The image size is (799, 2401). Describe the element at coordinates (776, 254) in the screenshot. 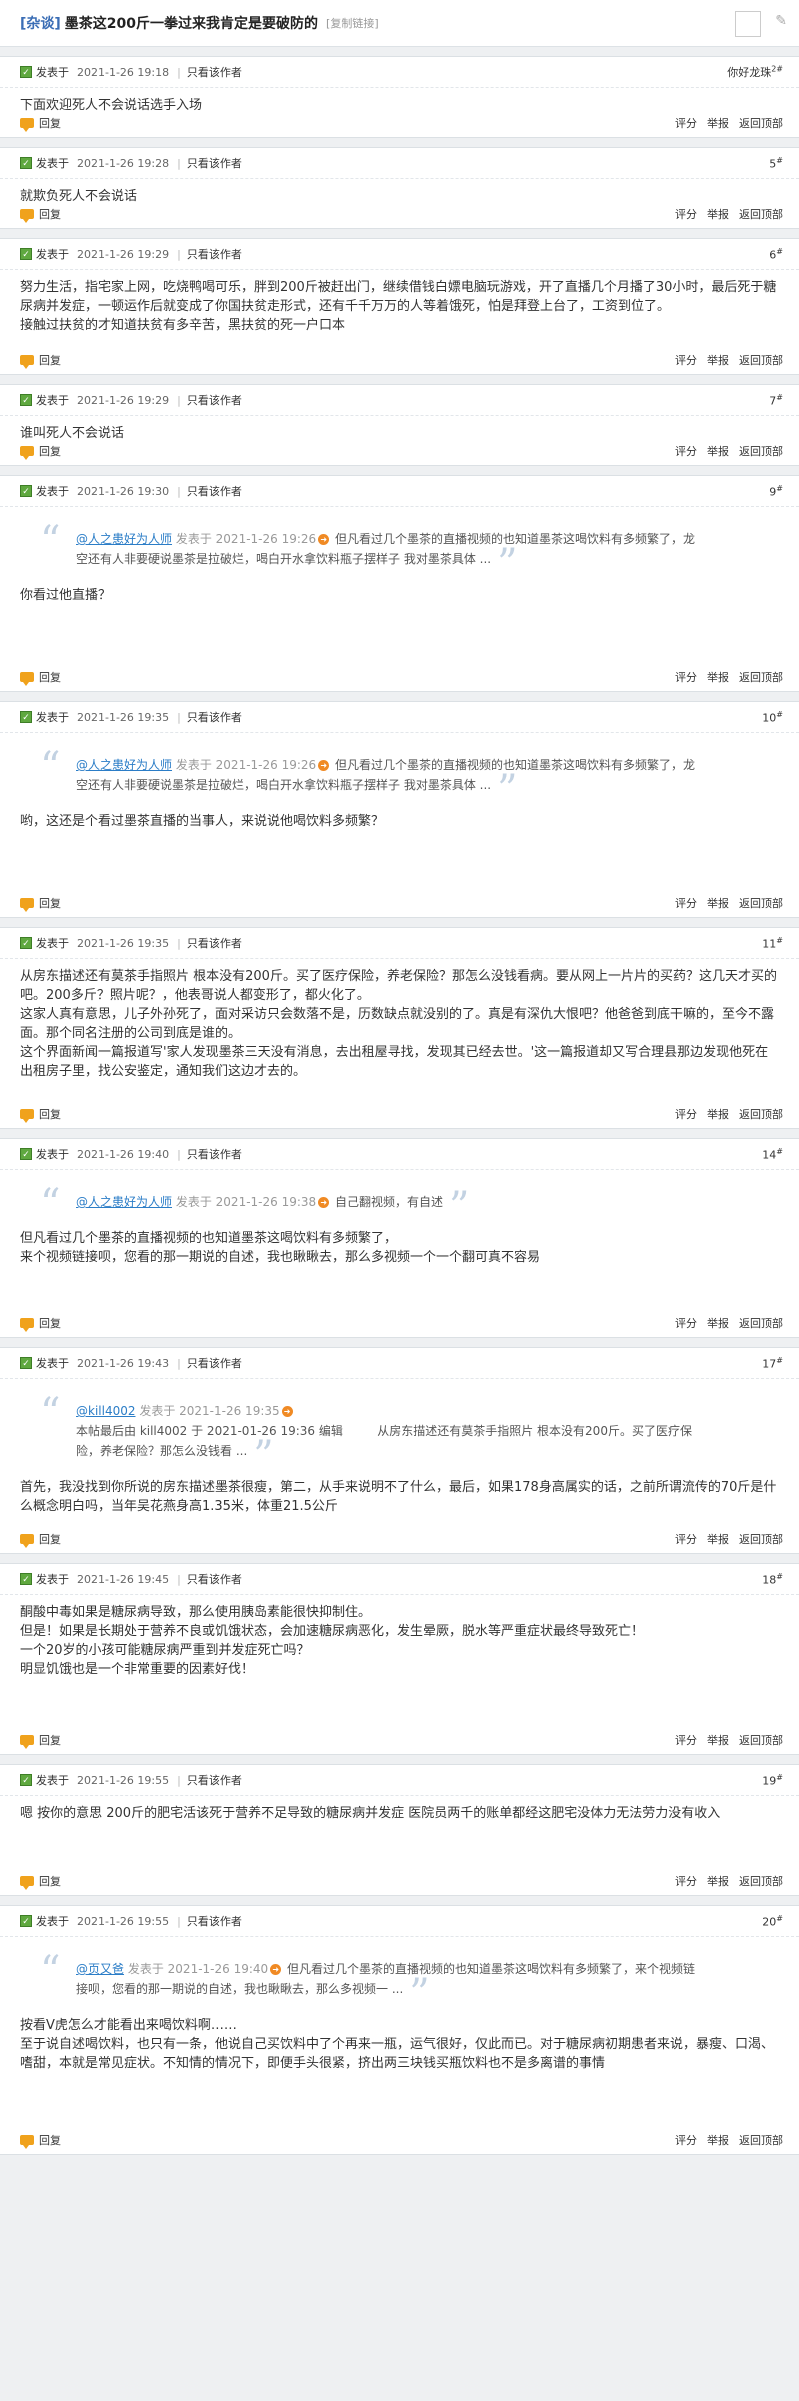

I see `floor-number: 6#` at that location.